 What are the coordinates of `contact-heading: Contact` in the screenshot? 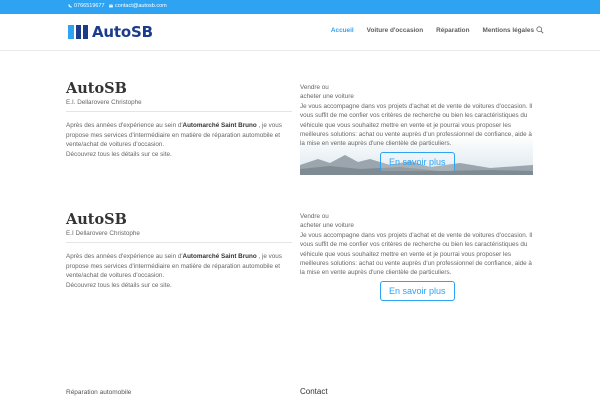 It's located at (314, 391).